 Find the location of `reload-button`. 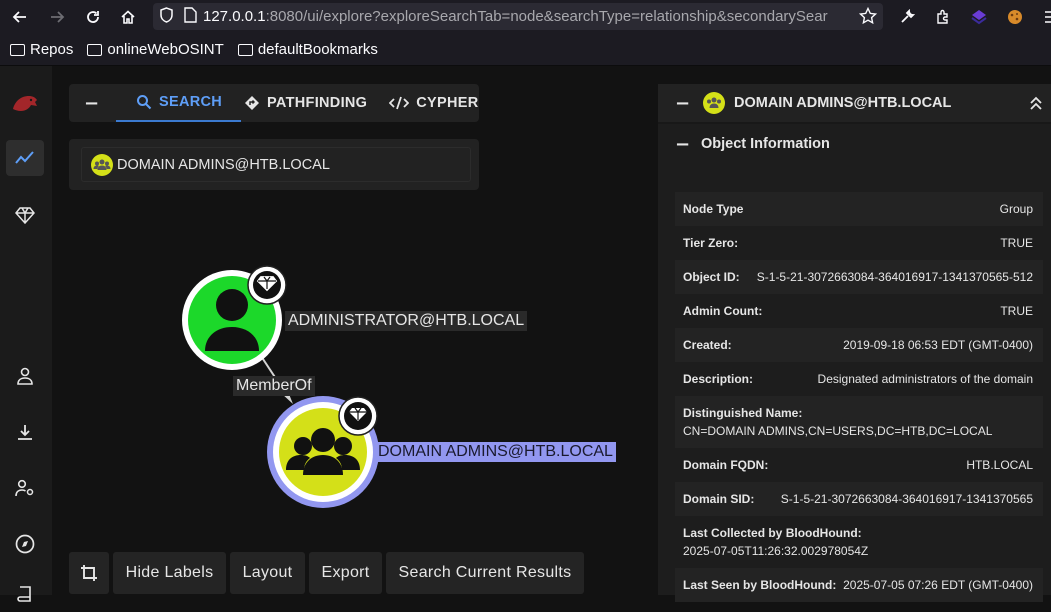

reload-button is located at coordinates (93, 17).